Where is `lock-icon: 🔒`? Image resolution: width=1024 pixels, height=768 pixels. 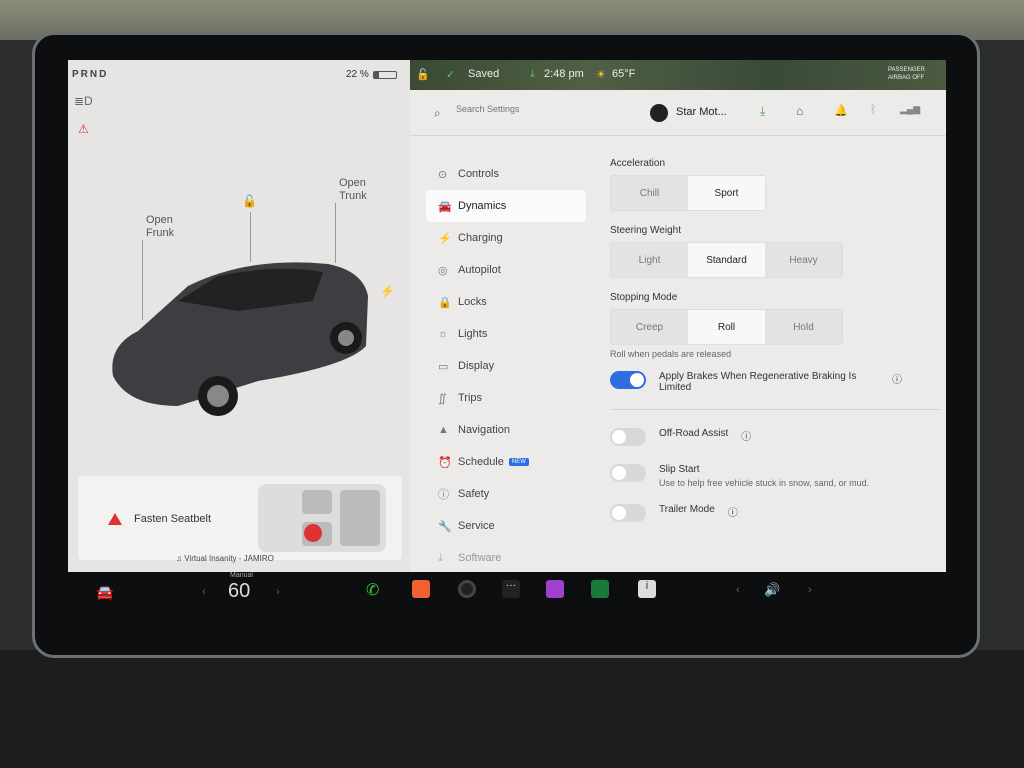
lock-icon: 🔒 is located at coordinates (445, 302).